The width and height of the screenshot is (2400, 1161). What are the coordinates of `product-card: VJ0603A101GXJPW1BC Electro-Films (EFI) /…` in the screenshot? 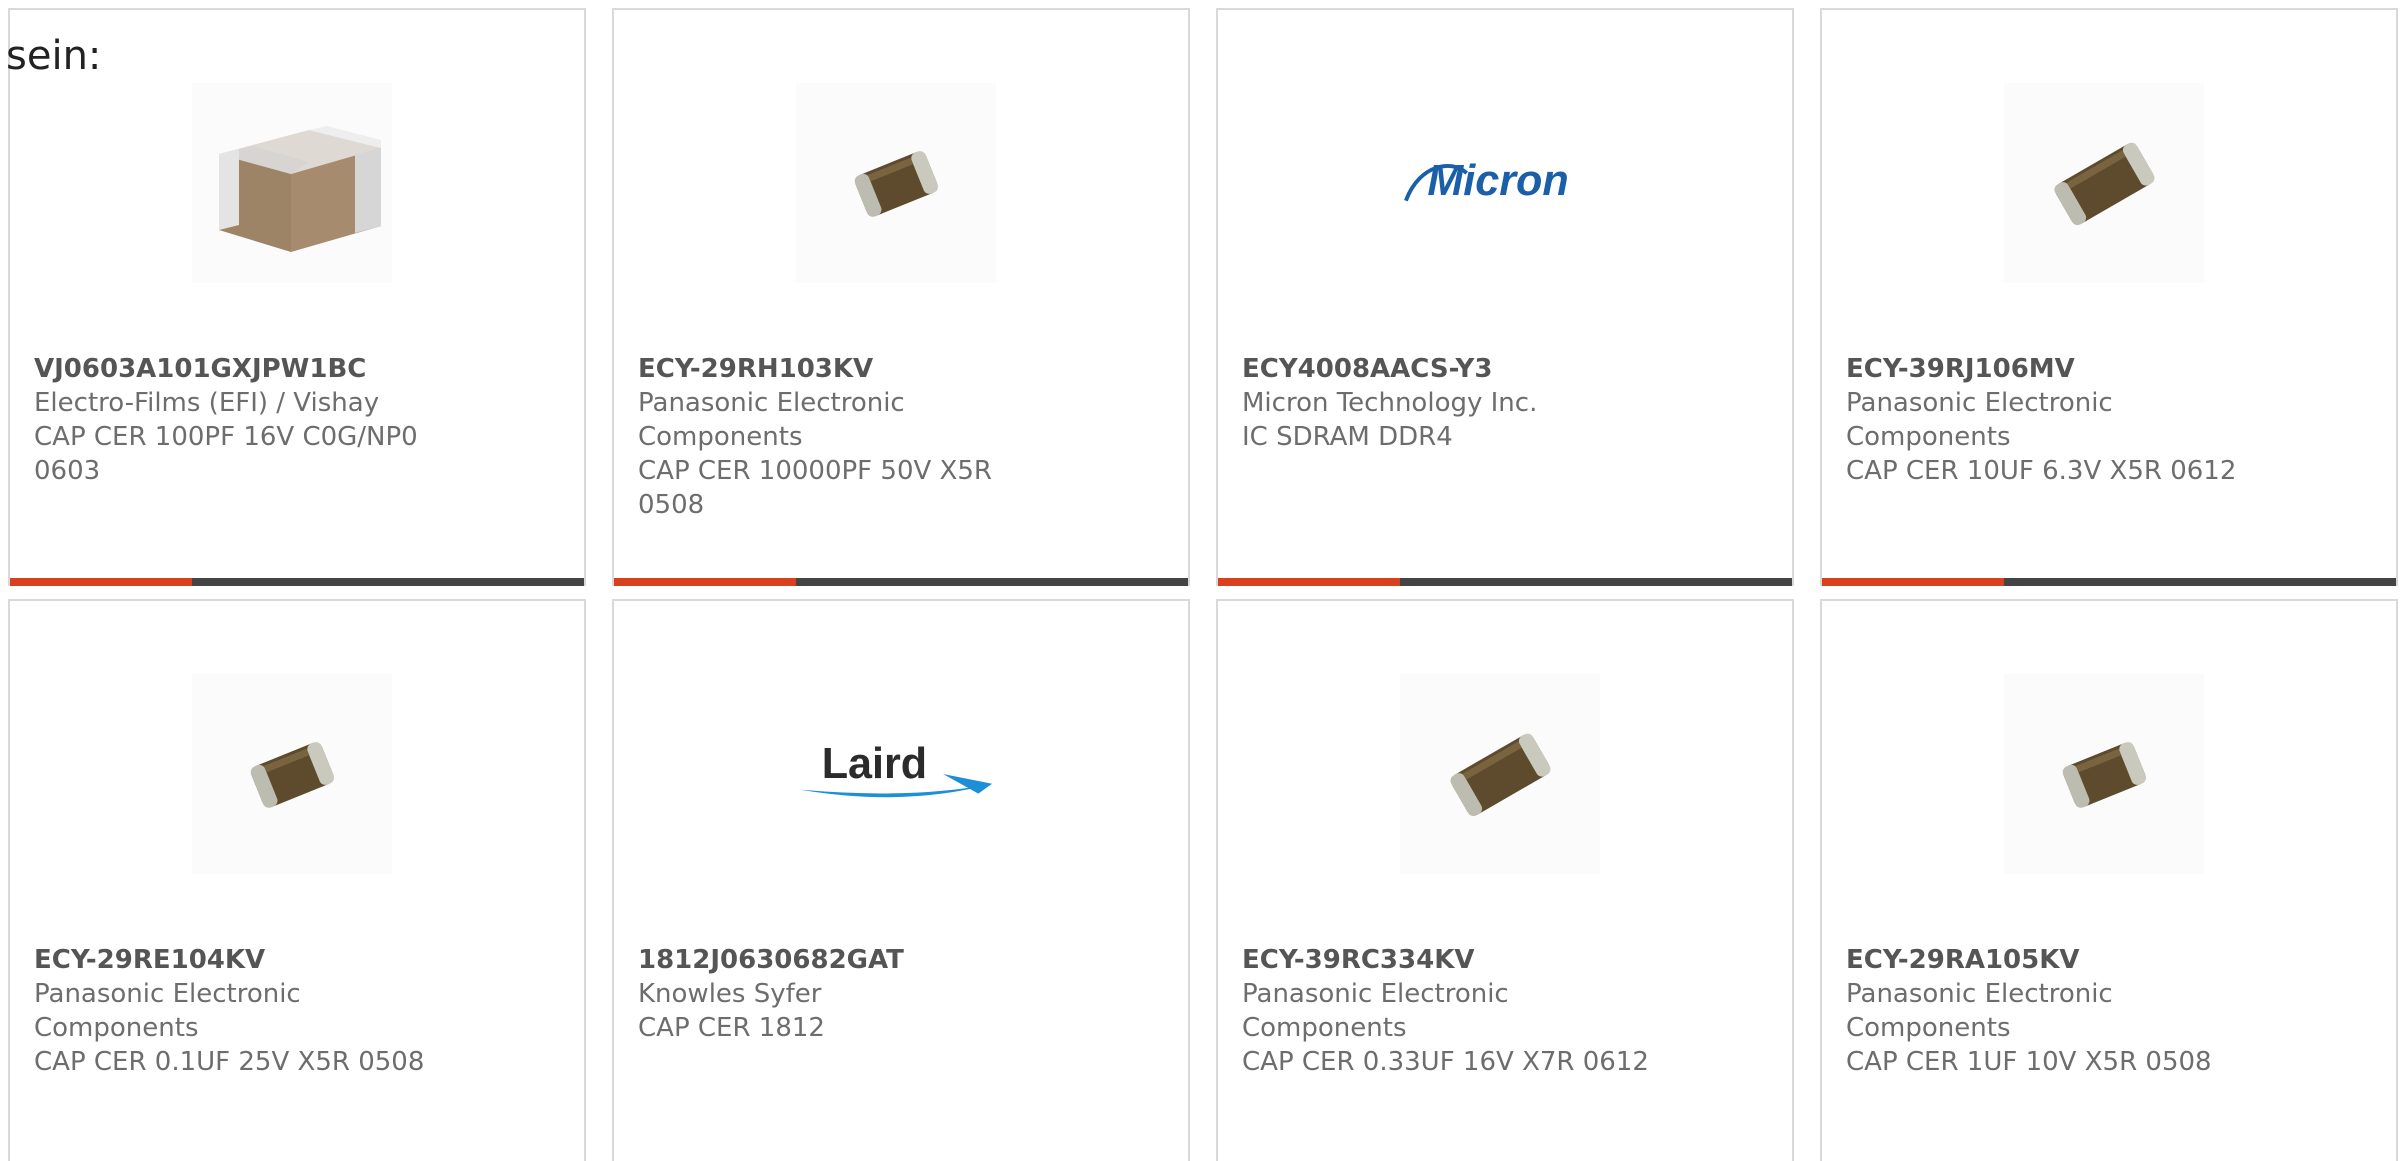 It's located at (297, 297).